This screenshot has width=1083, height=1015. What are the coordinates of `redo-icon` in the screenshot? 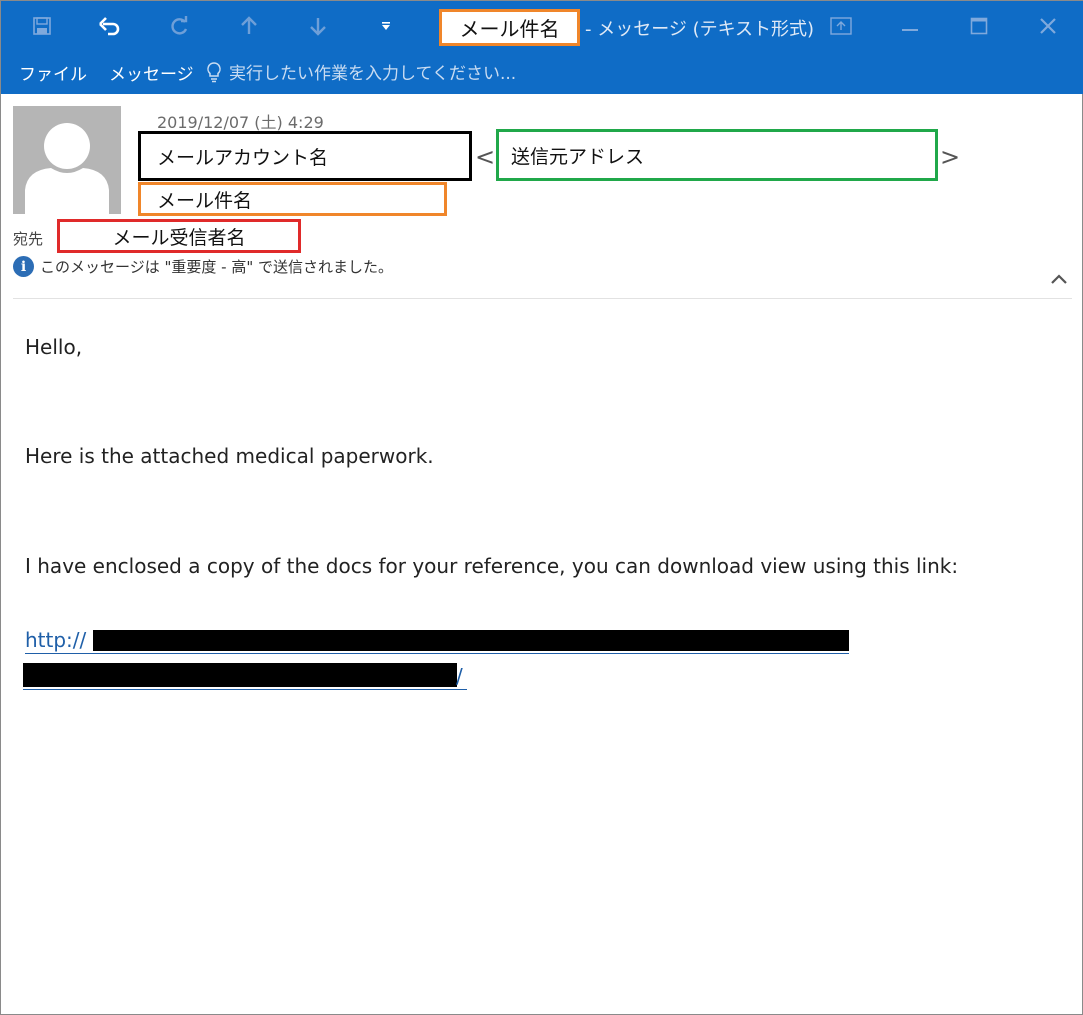 It's located at (179, 26).